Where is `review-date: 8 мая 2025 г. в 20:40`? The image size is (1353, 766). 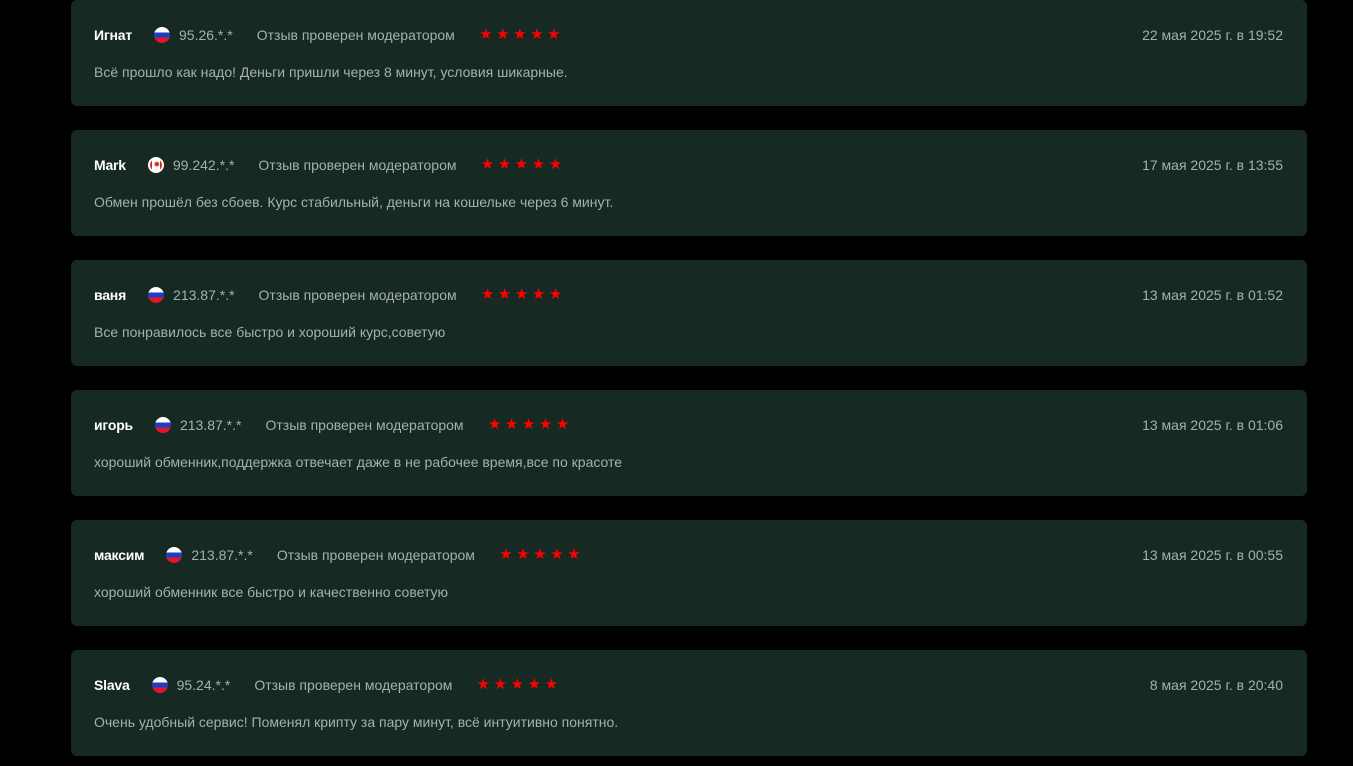 review-date: 8 мая 2025 г. в 20:40 is located at coordinates (1216, 685).